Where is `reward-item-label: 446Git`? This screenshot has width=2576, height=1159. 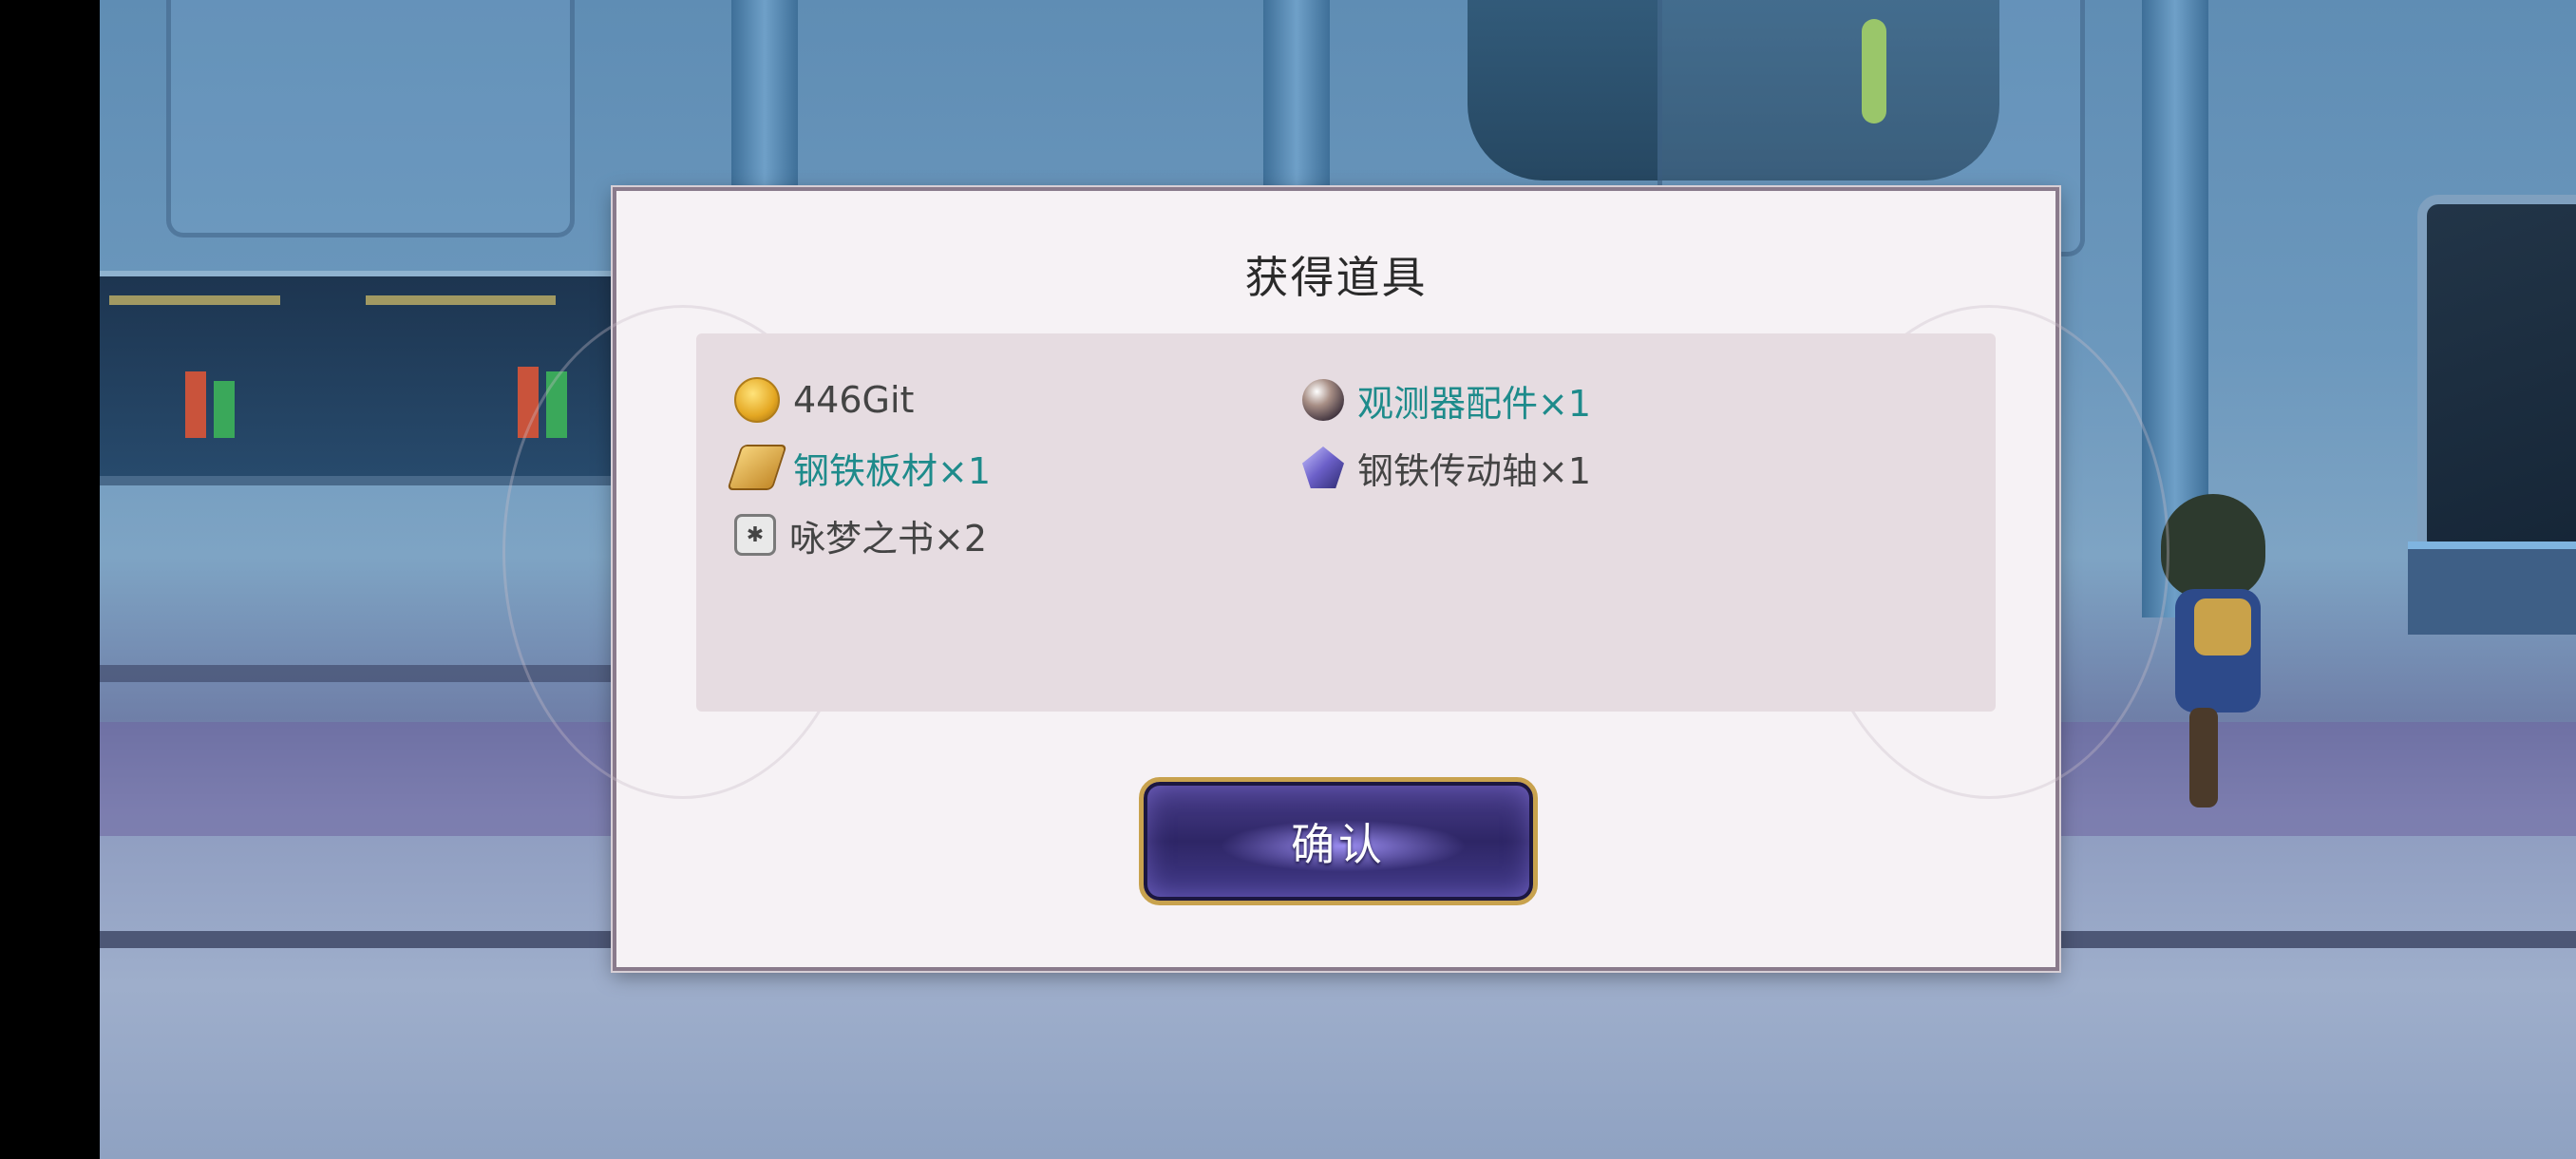 reward-item-label: 446Git is located at coordinates (854, 400).